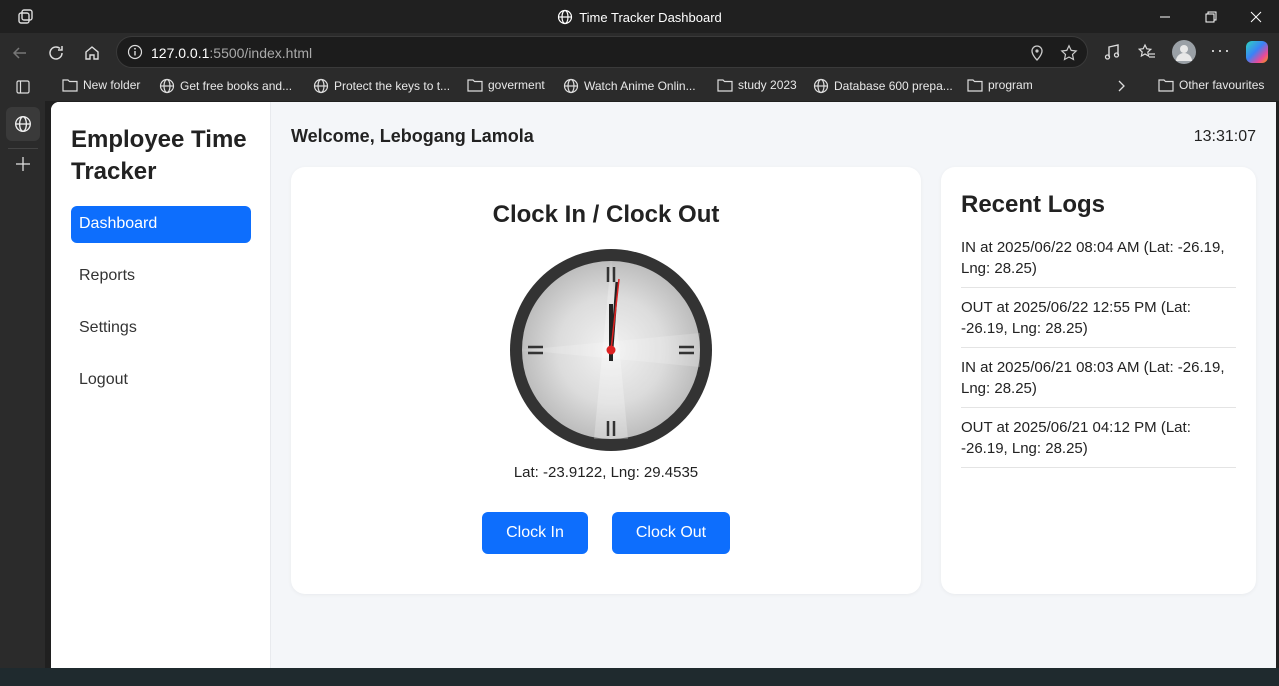 This screenshot has width=1279, height=686. I want to click on browser-toolbar: 127.0.0.1:5500/index.html ···, so click(639, 52).